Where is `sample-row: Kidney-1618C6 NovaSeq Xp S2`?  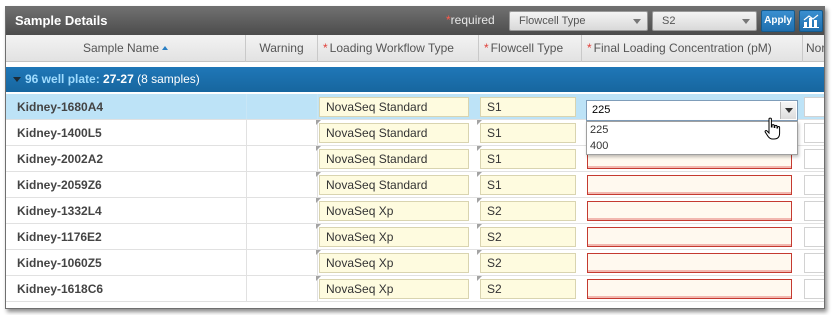 sample-row: Kidney-1618C6 NovaSeq Xp S2 is located at coordinates (415, 289).